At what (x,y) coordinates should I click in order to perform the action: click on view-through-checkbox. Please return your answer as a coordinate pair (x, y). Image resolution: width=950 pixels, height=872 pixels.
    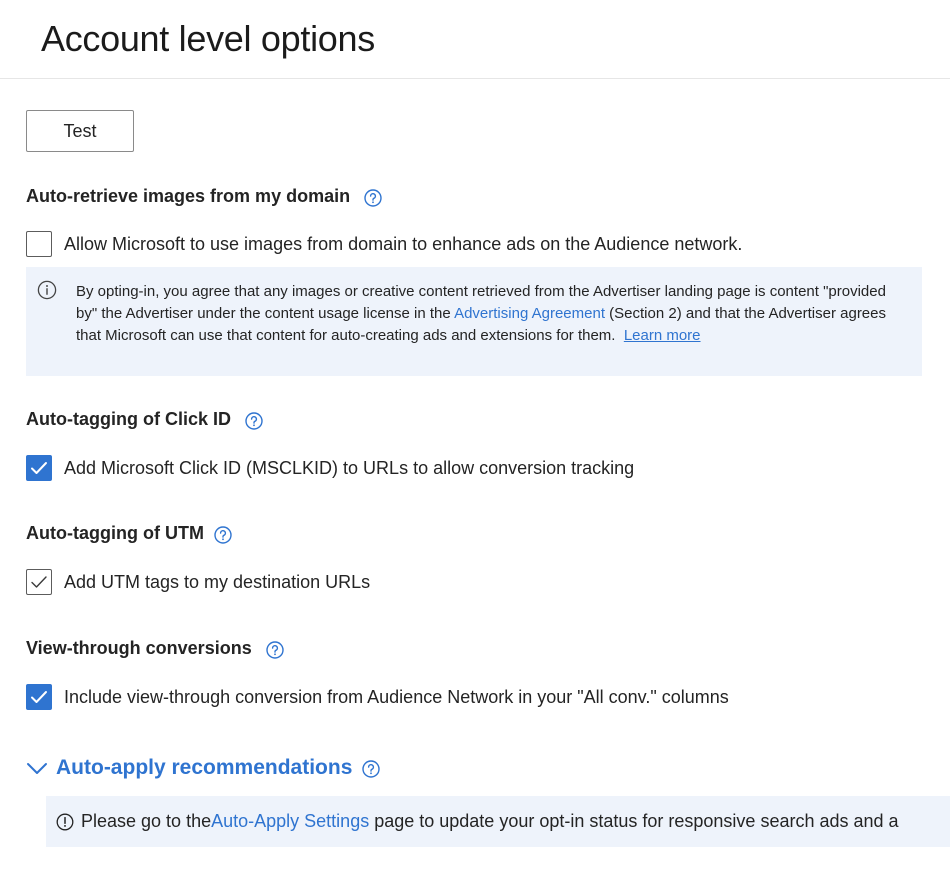
    Looking at the image, I should click on (39, 697).